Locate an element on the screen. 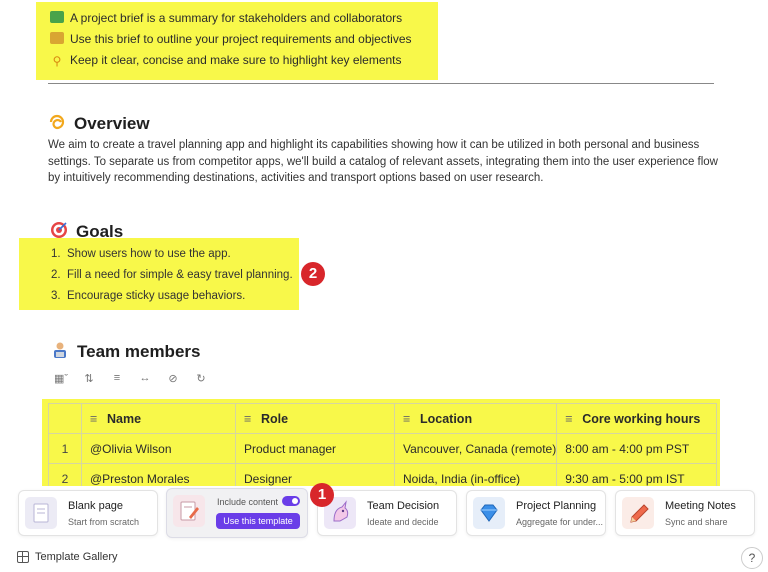  more-icon: ↻ is located at coordinates (201, 378).